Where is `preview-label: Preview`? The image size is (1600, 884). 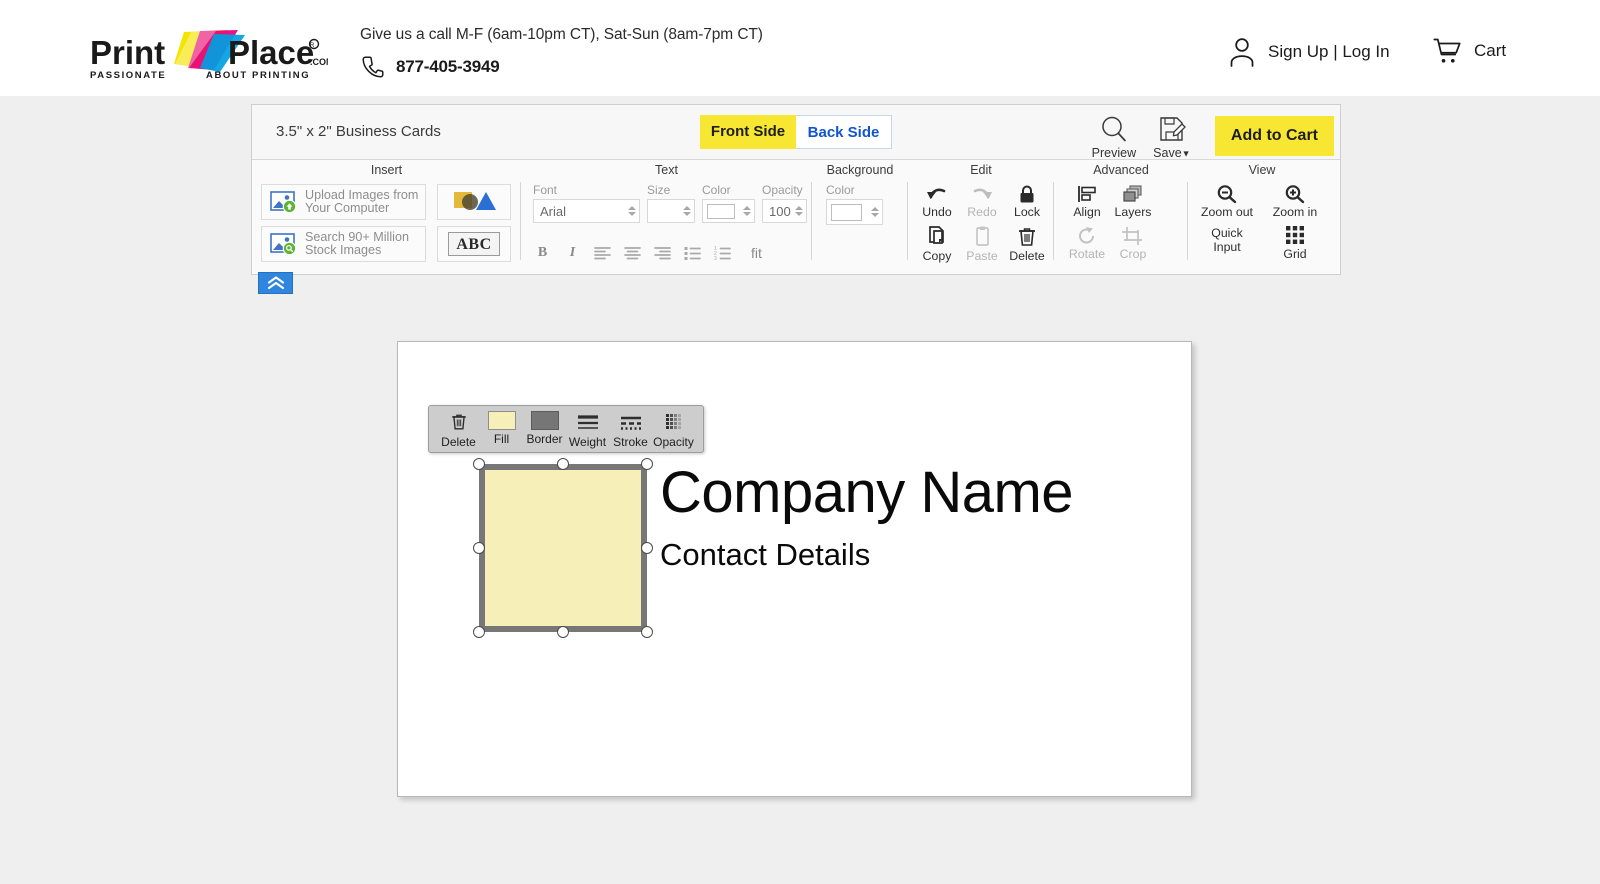
preview-label: Preview is located at coordinates (1114, 153).